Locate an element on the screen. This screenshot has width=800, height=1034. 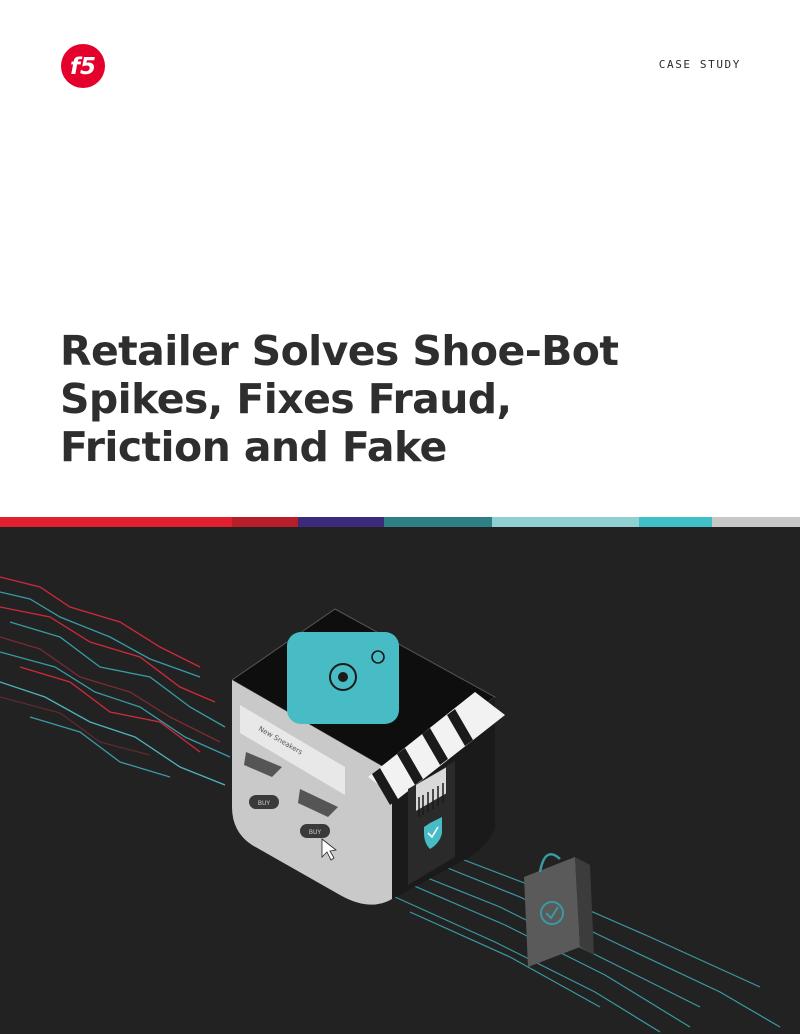
f5-logo-icon: f5 is located at coordinates (83, 66).